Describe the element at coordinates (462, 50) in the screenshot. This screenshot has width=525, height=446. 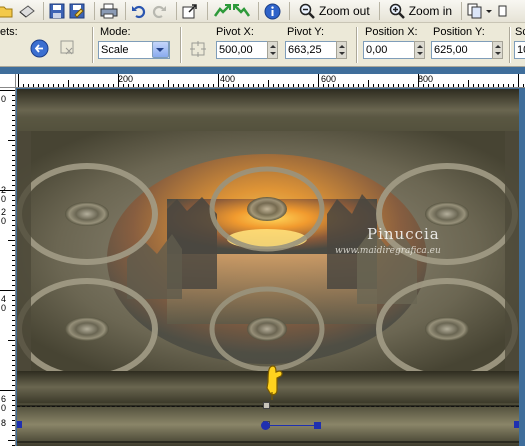
I see `position-y-input: 625,00` at that location.